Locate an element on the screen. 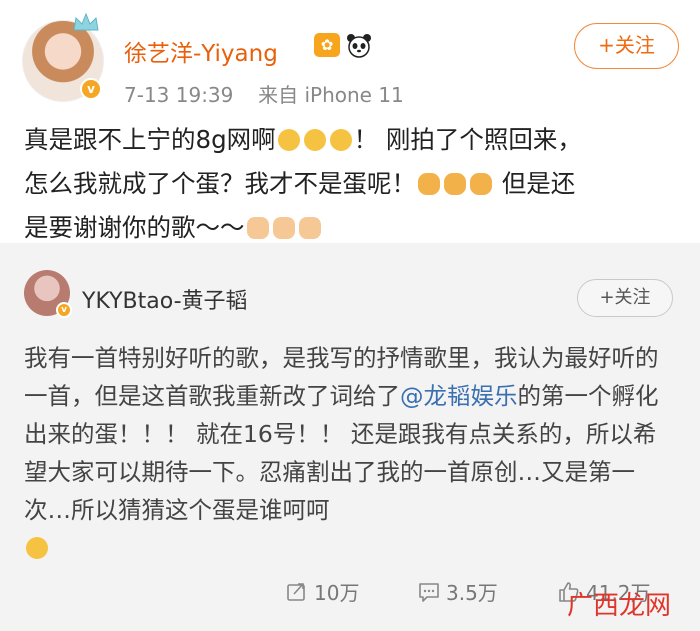 Image resolution: width=700 pixels, height=631 pixels. crown-icon is located at coordinates (86, 21).